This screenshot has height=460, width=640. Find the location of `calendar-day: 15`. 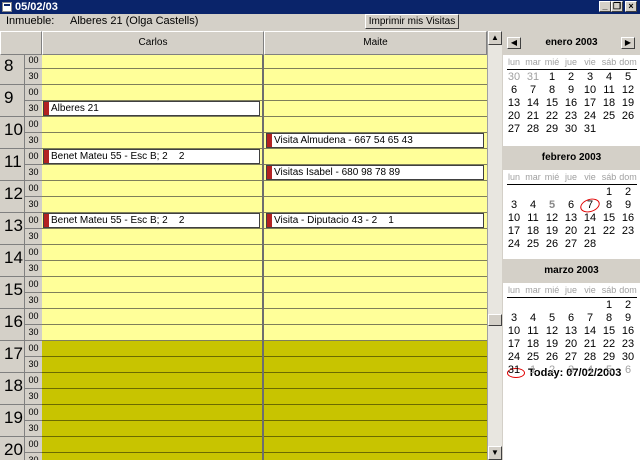

calendar-day: 15 is located at coordinates (609, 331).